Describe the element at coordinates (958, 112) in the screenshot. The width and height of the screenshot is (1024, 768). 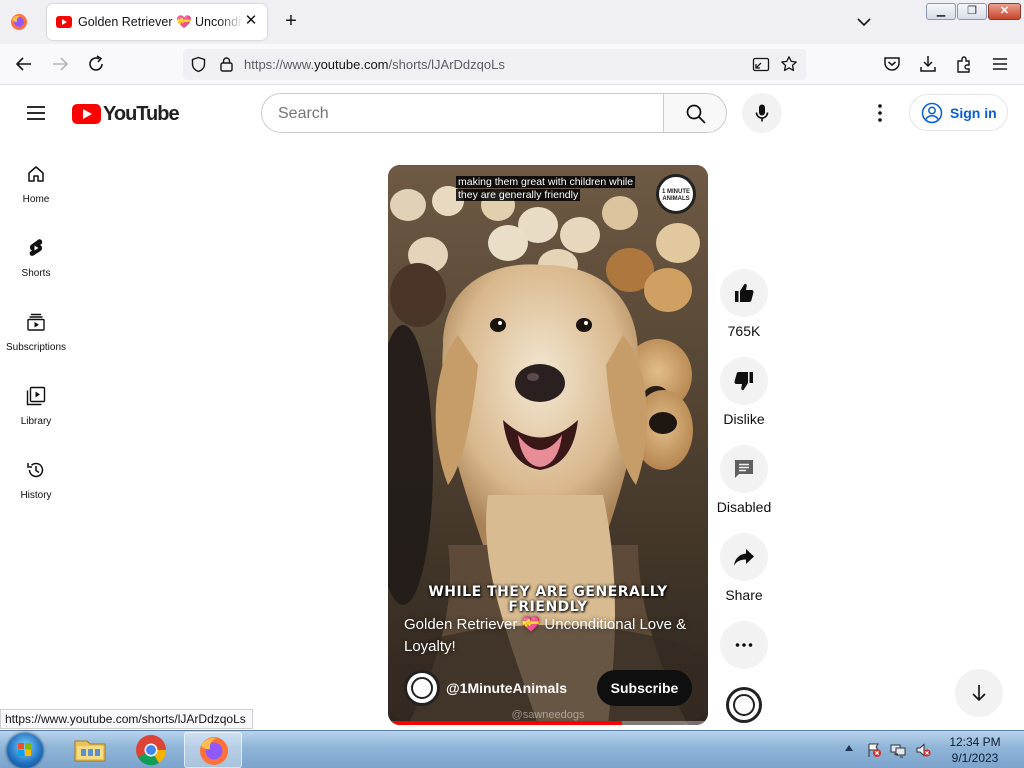
I see `sign-in-button: Sign in` at that location.